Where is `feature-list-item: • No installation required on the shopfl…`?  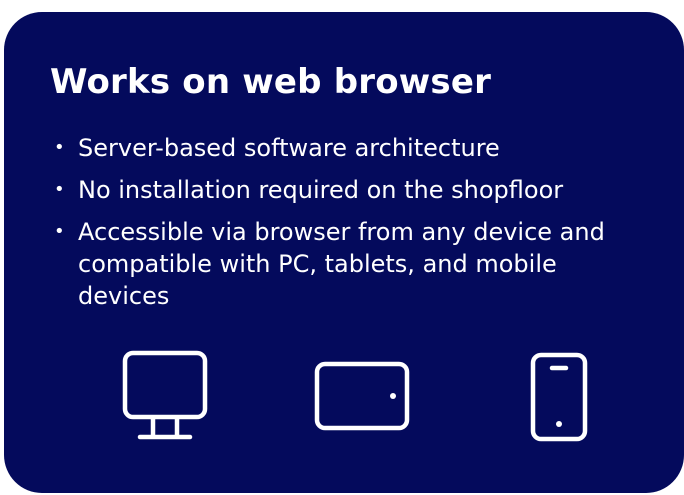
feature-list-item: • No installation required on the shopfl… is located at coordinates (352, 190).